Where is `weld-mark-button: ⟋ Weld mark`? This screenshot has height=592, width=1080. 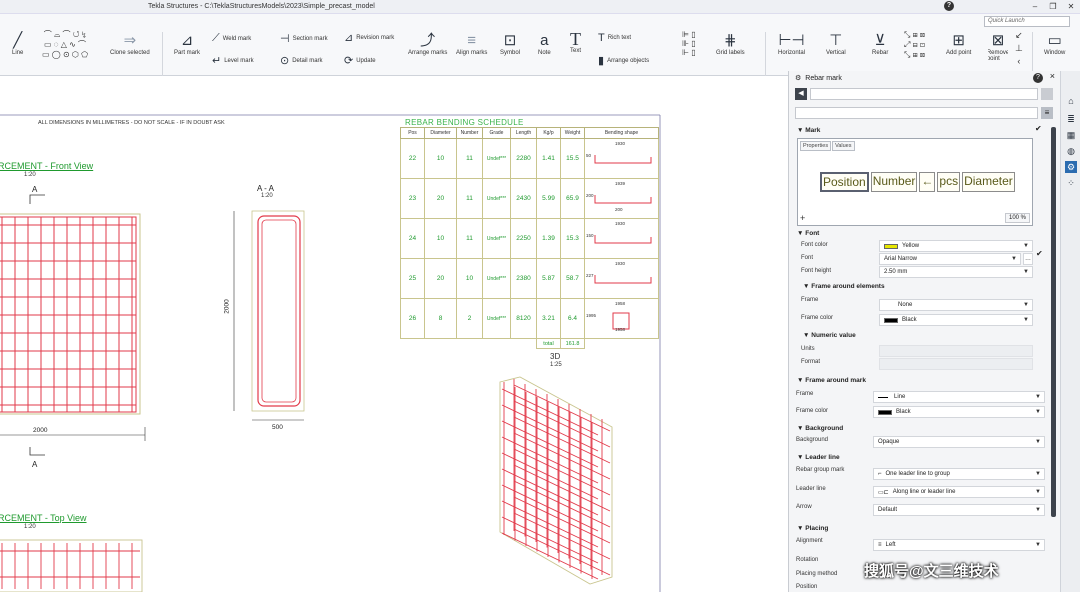 weld-mark-button: ⟋ Weld mark is located at coordinates (231, 38).